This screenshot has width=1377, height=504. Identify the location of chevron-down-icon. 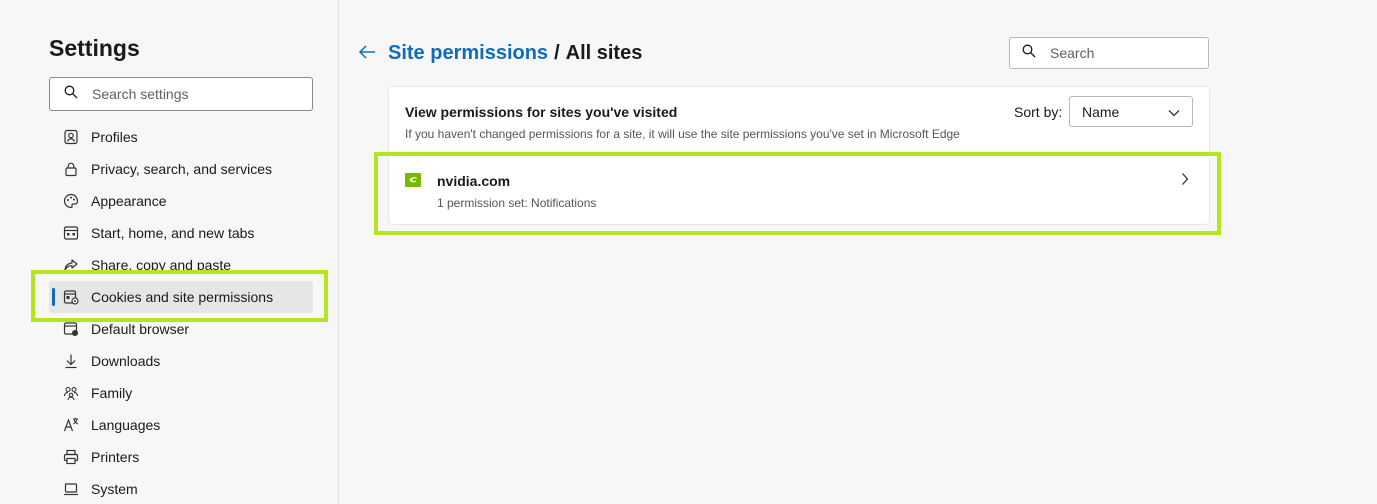
(1174, 112).